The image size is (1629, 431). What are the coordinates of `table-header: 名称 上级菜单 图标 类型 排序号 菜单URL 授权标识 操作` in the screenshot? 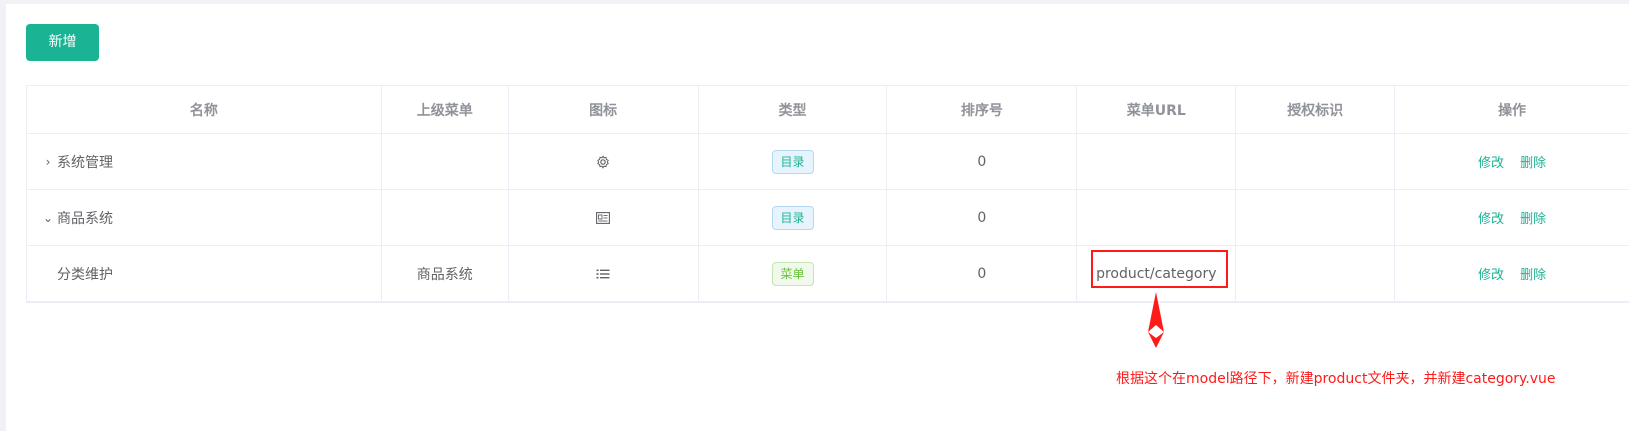 It's located at (828, 110).